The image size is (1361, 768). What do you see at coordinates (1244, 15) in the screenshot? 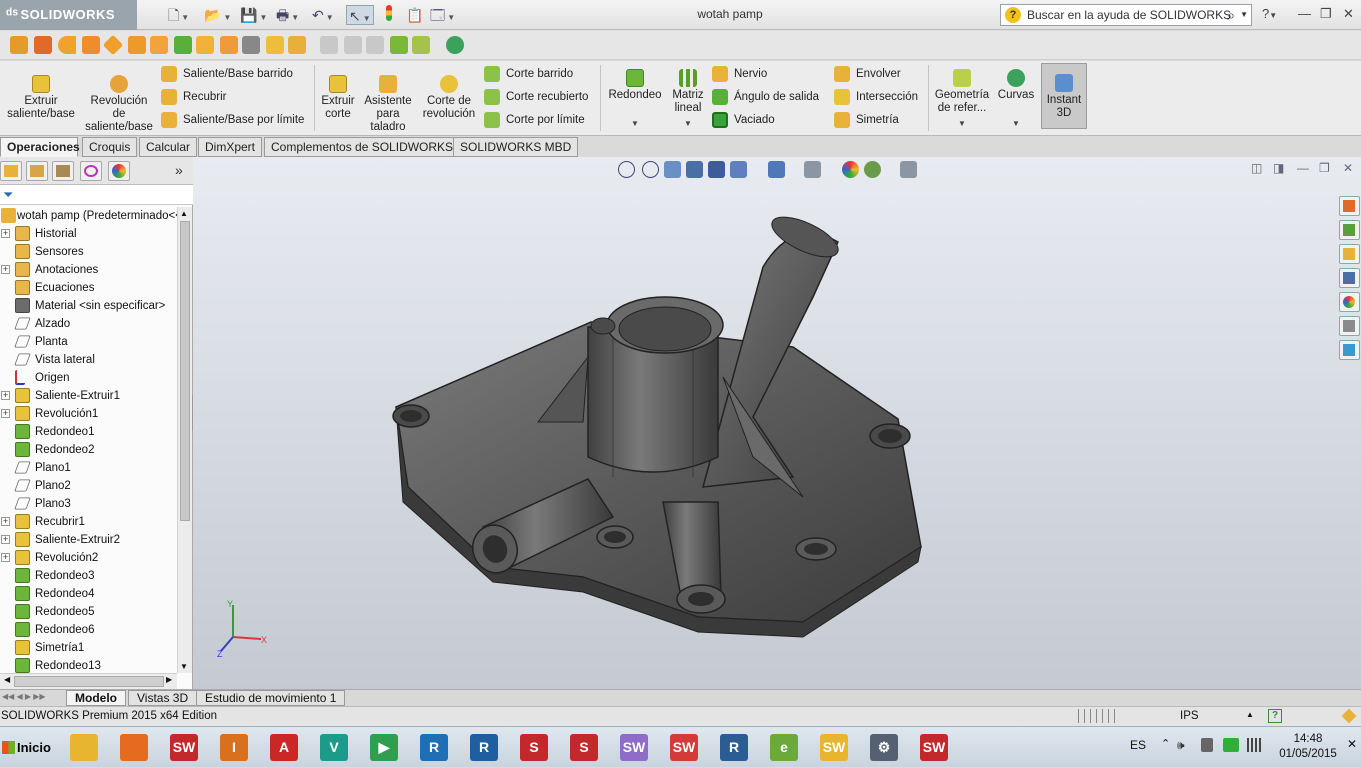
I see `chevron-down-icon: ▼` at bounding box center [1244, 15].